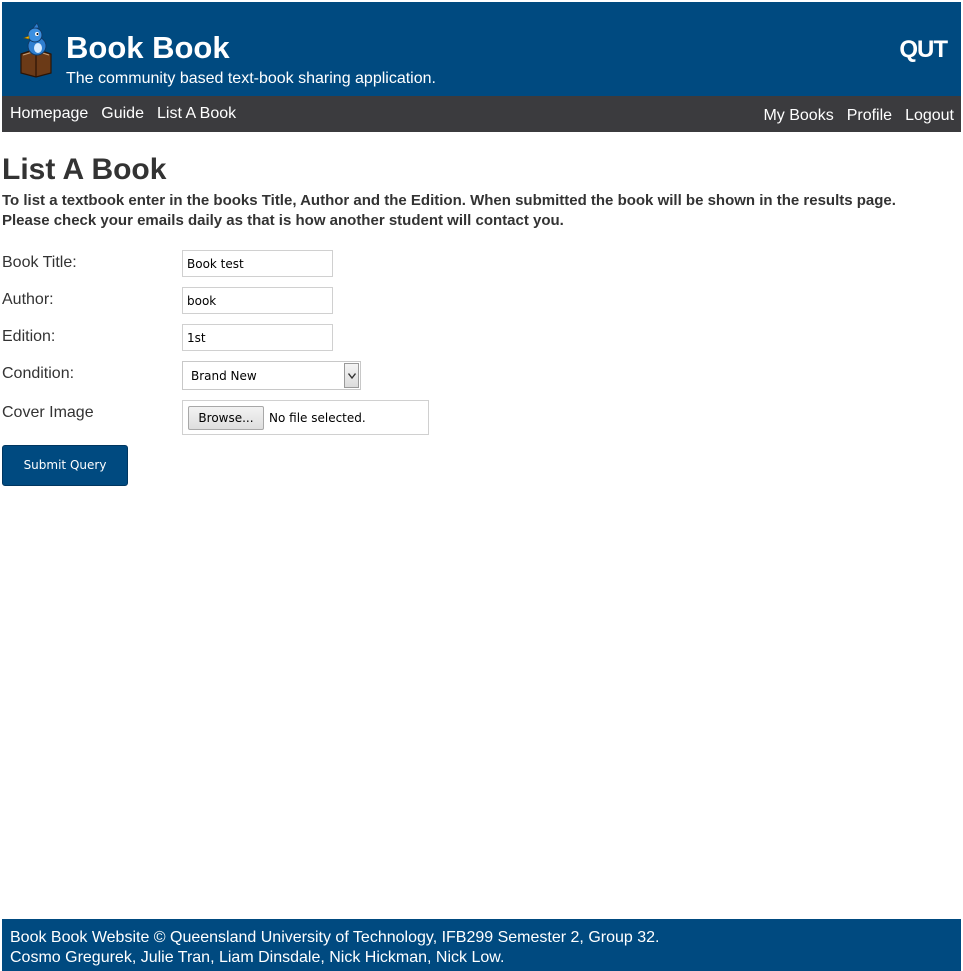 This screenshot has height=971, width=963. I want to click on cover-image-file-input: Browse... No file selected., so click(305, 417).